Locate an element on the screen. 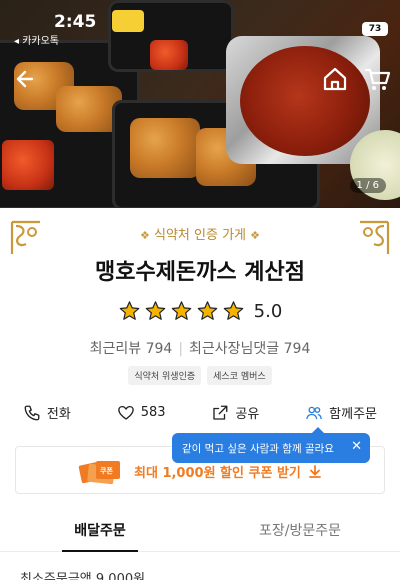 This screenshot has width=400, height=580. certification-badge: ❖ 식약처 인증 가게 ❖ is located at coordinates (200, 233).